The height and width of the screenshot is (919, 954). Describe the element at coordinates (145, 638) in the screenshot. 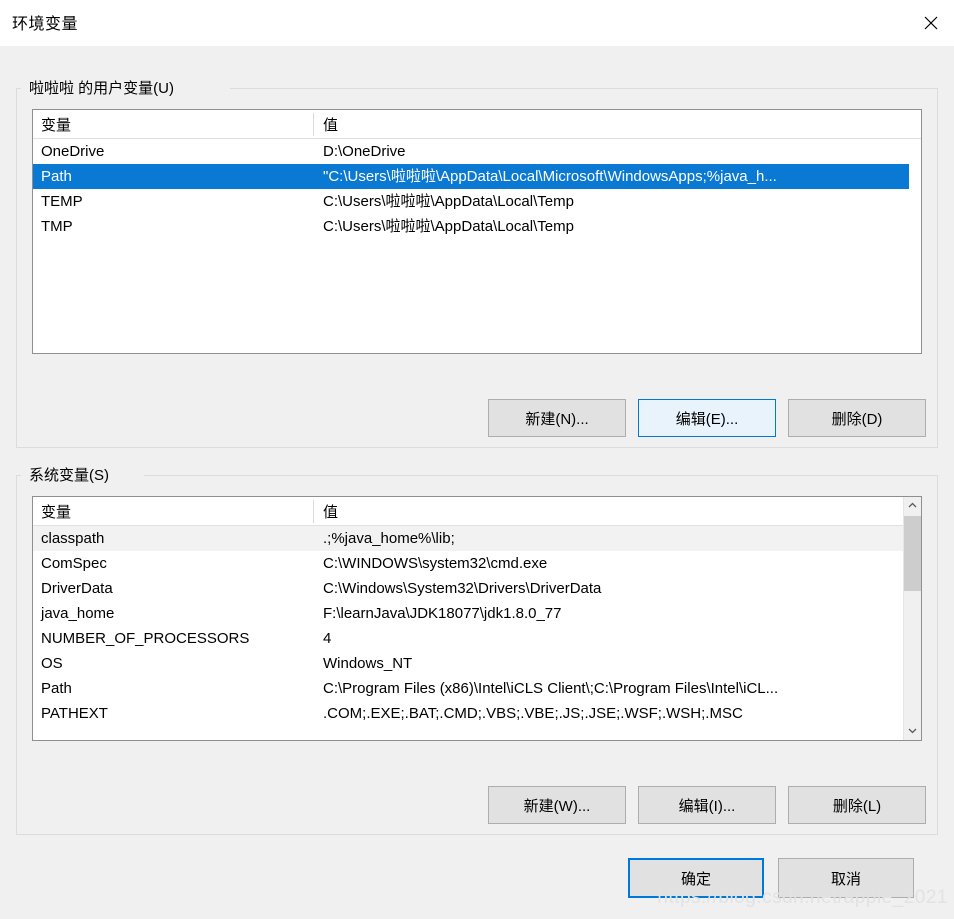

I see `cell-variable-name: NUMBER_OF_PROCESSORS` at that location.